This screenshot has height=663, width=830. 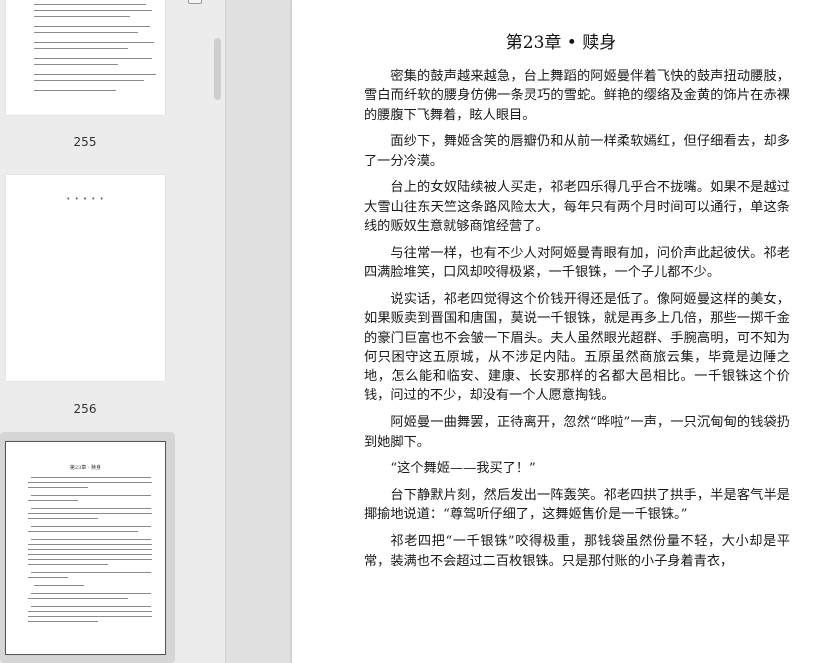 What do you see at coordinates (463, 469) in the screenshot?
I see `paragraph: “这个舞姬——我买了！”` at bounding box center [463, 469].